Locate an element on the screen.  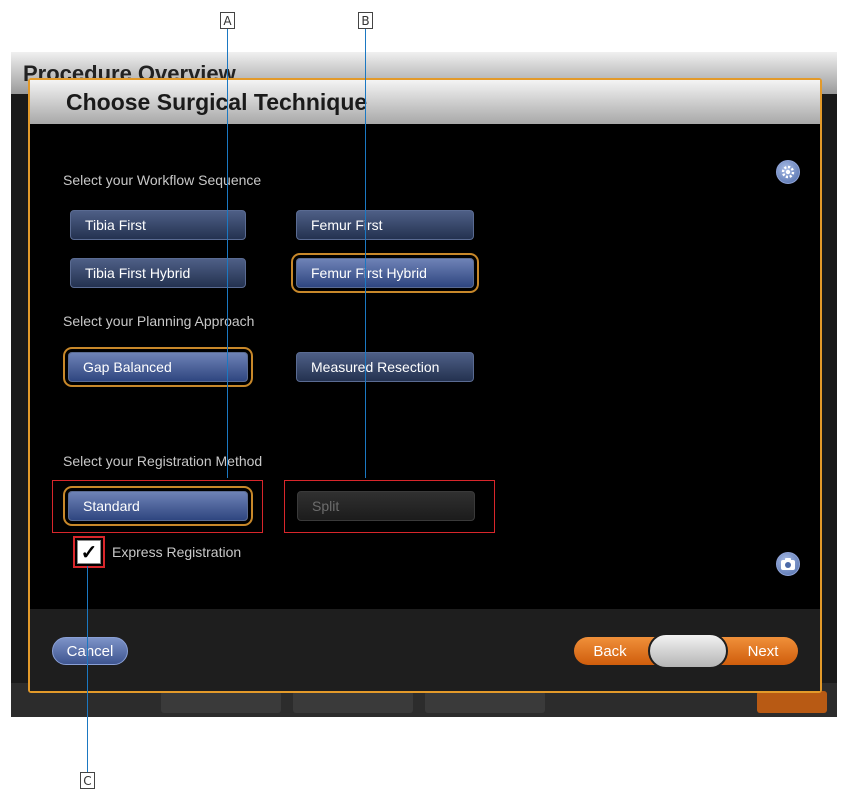
workflow-sequence-label: Select your Workflow Sequence is located at coordinates (162, 180).